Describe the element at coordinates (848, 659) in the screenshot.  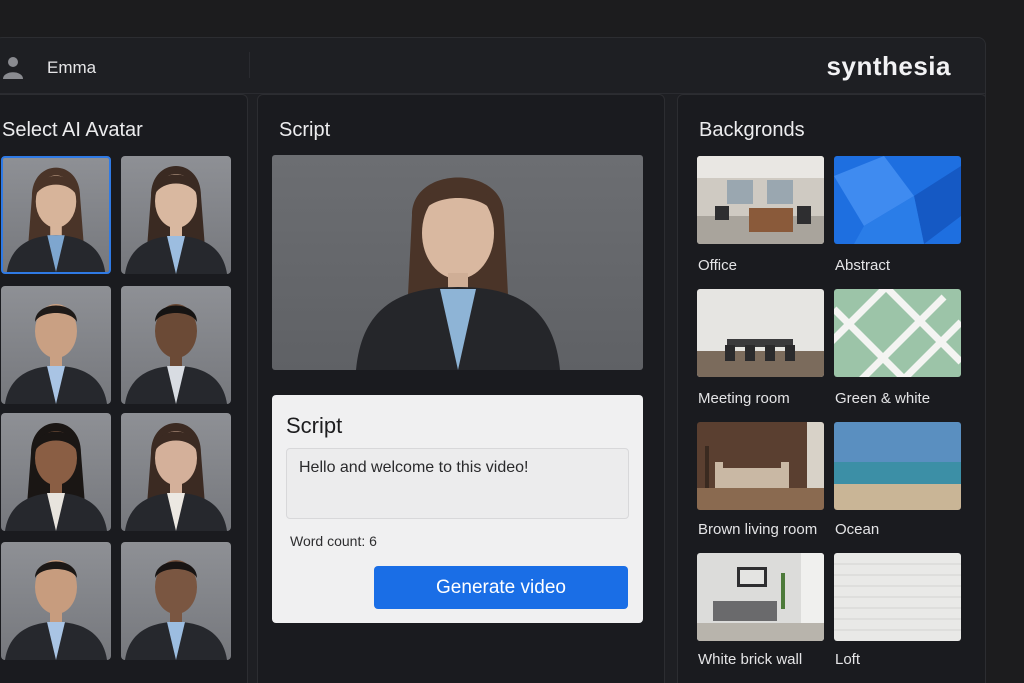
I see `background-label: Loft` at that location.